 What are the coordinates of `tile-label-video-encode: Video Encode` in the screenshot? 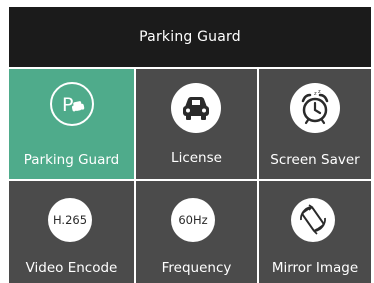 It's located at (71, 268).